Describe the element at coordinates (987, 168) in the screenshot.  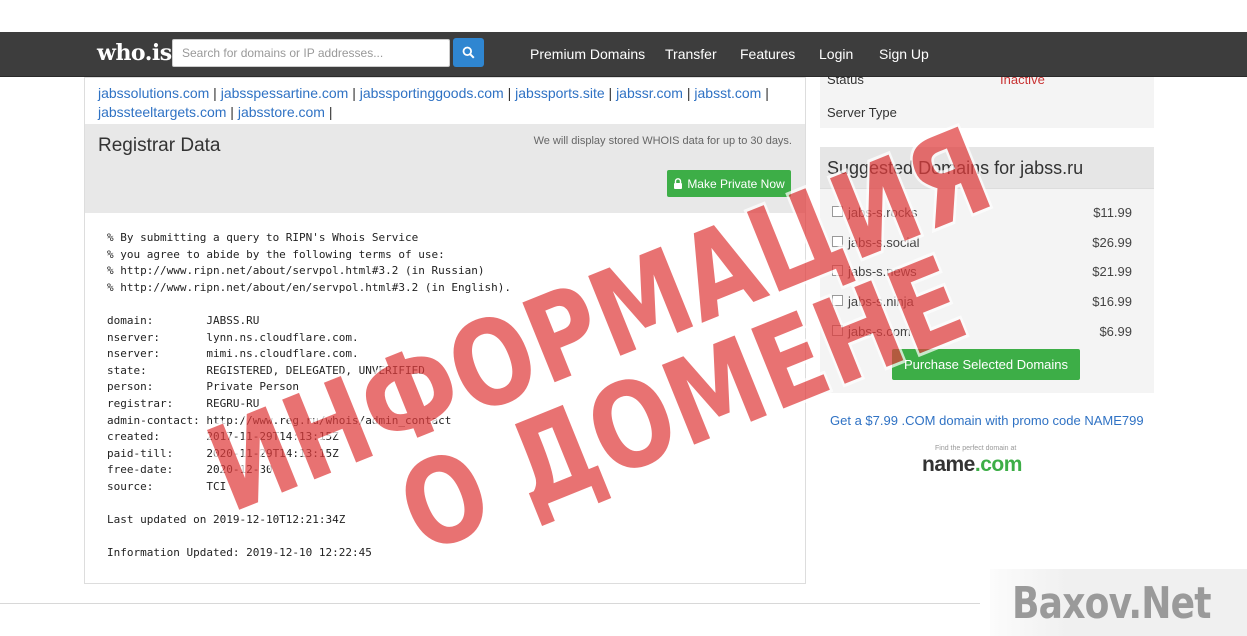
I see `suggested-title: Suggested Domains for jabss.ru` at that location.